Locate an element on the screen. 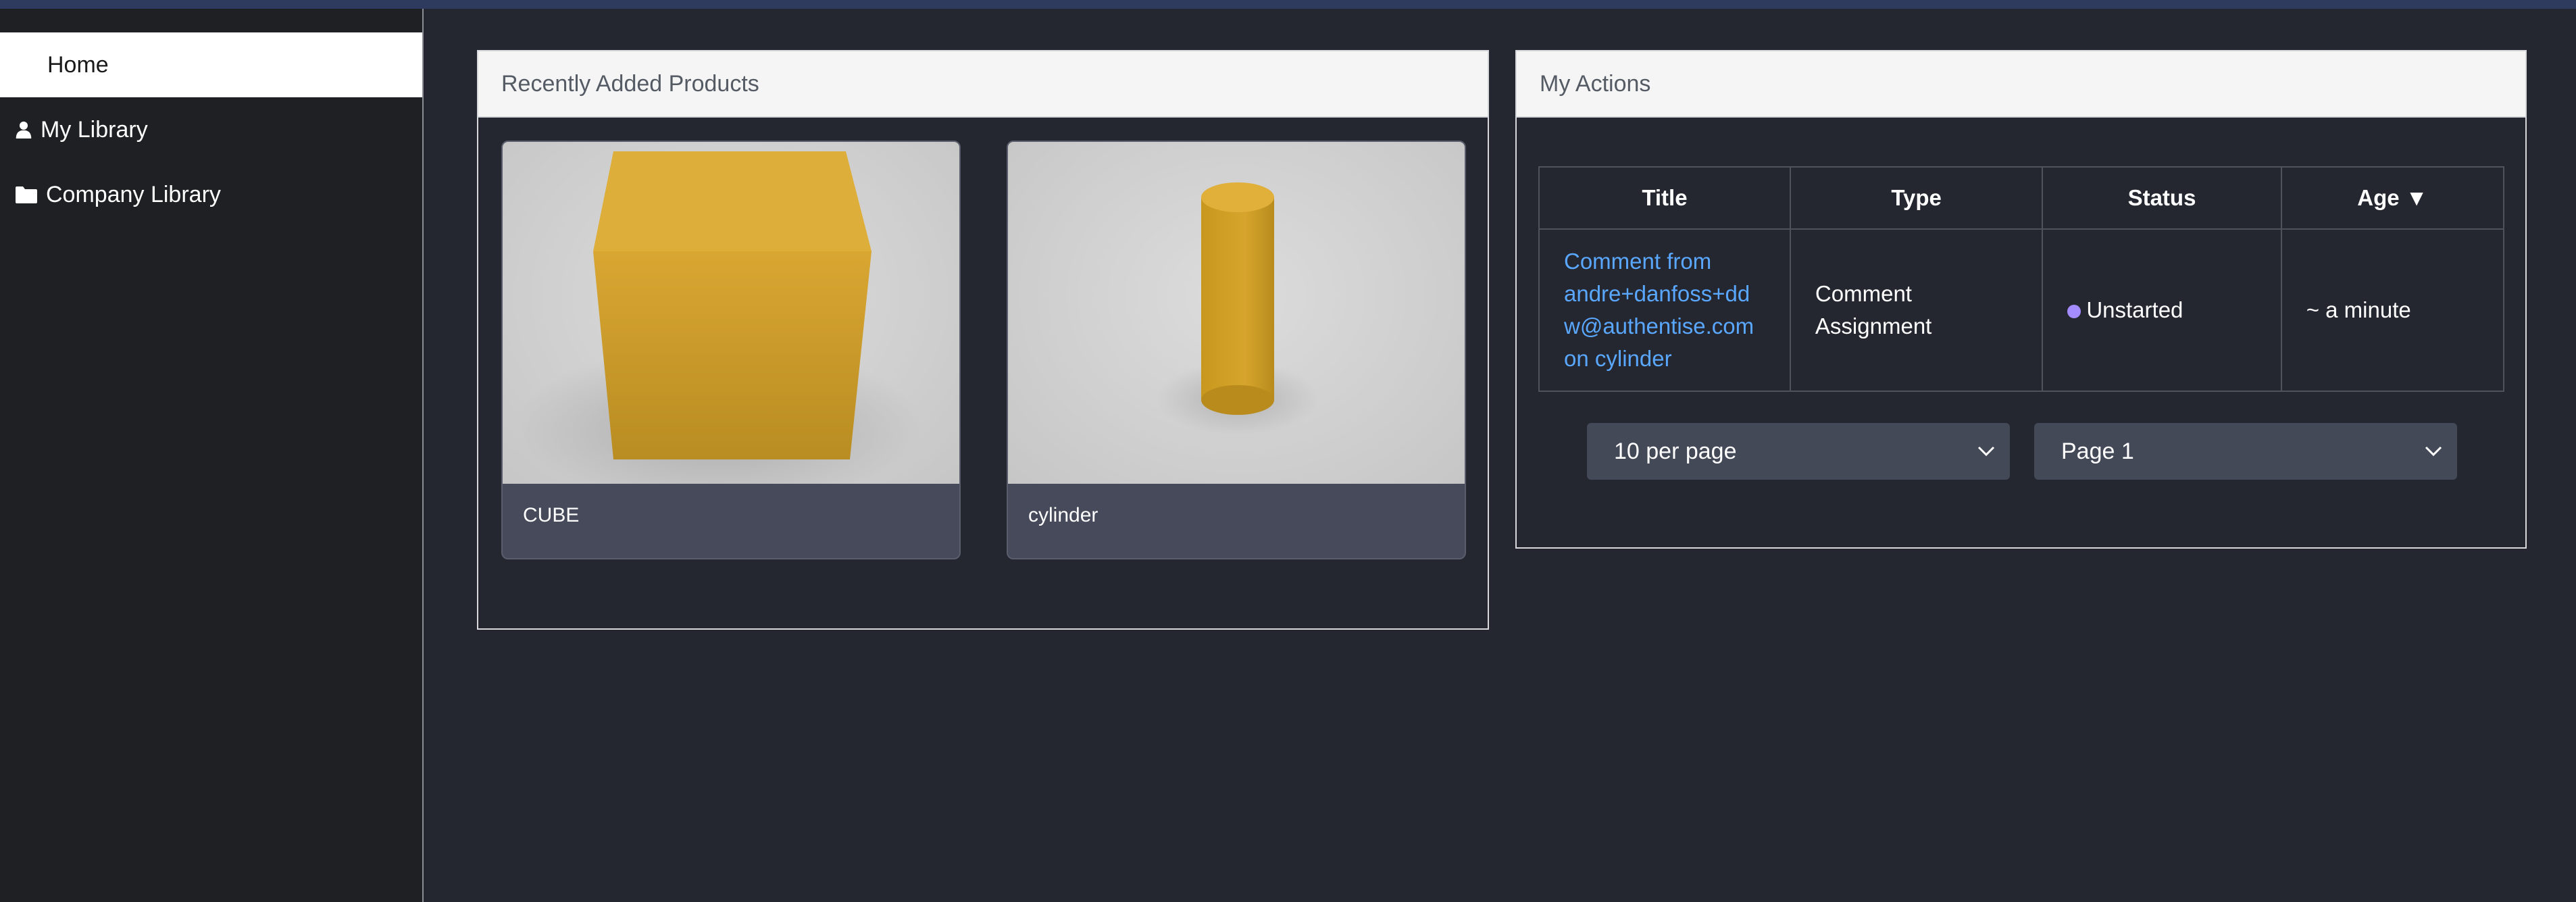 The width and height of the screenshot is (2576, 902). cylinder-icon is located at coordinates (1238, 309).